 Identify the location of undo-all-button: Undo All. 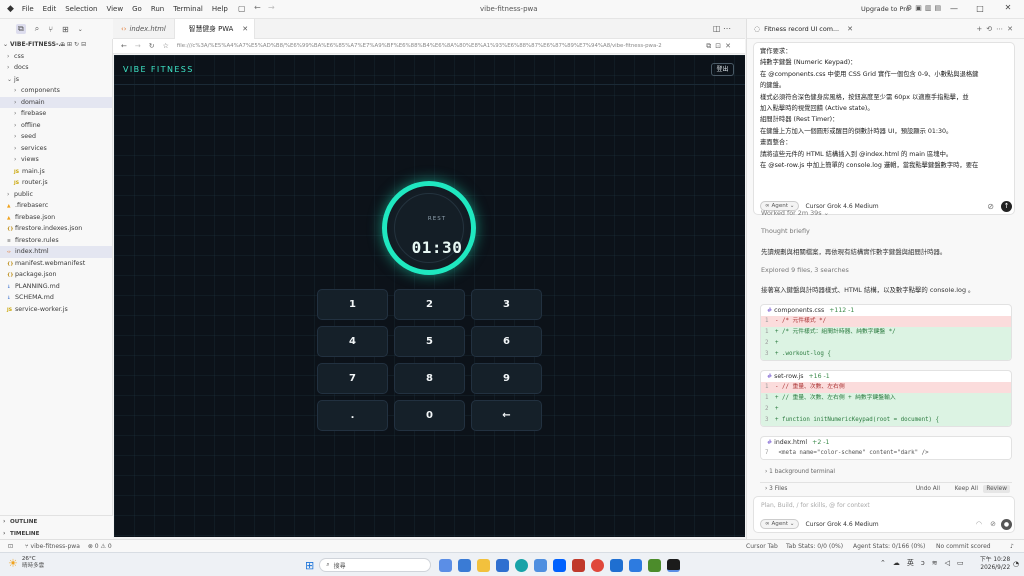
(928, 489).